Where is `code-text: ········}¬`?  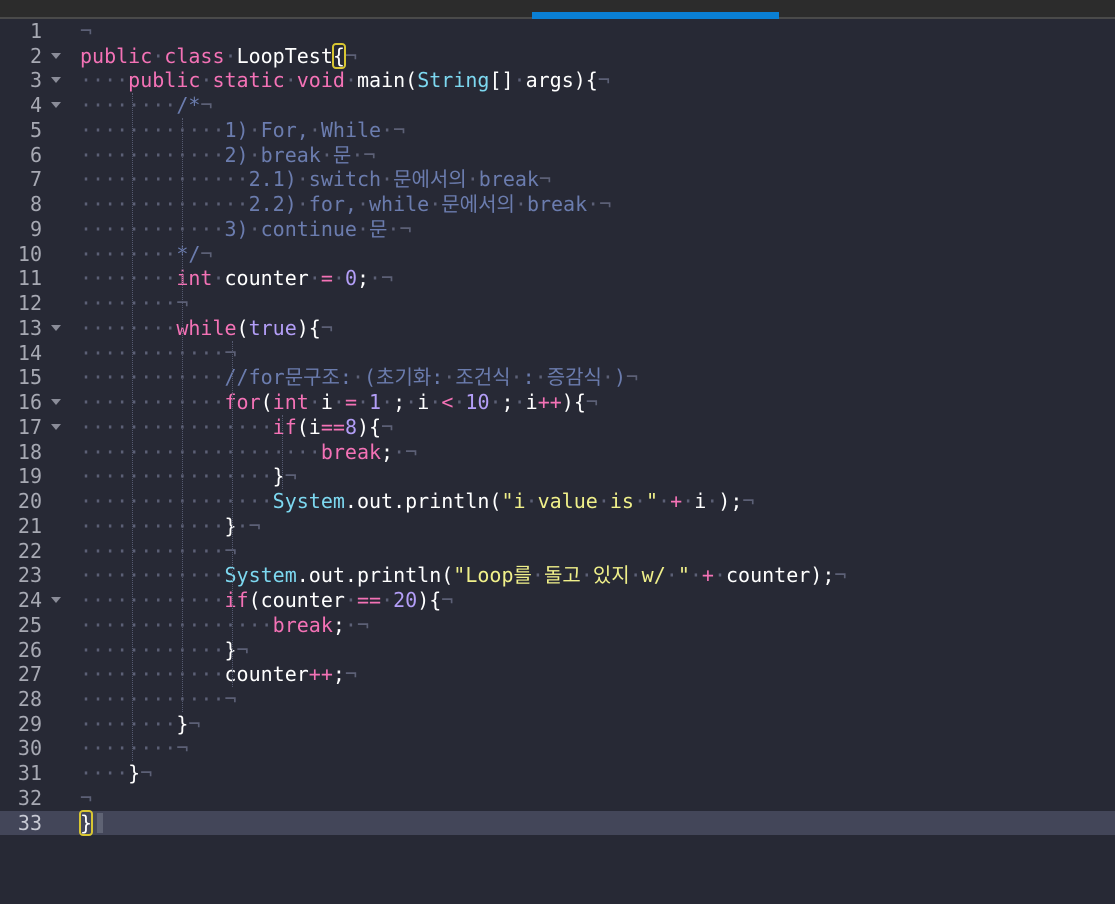
code-text: ········}¬ is located at coordinates (140, 724).